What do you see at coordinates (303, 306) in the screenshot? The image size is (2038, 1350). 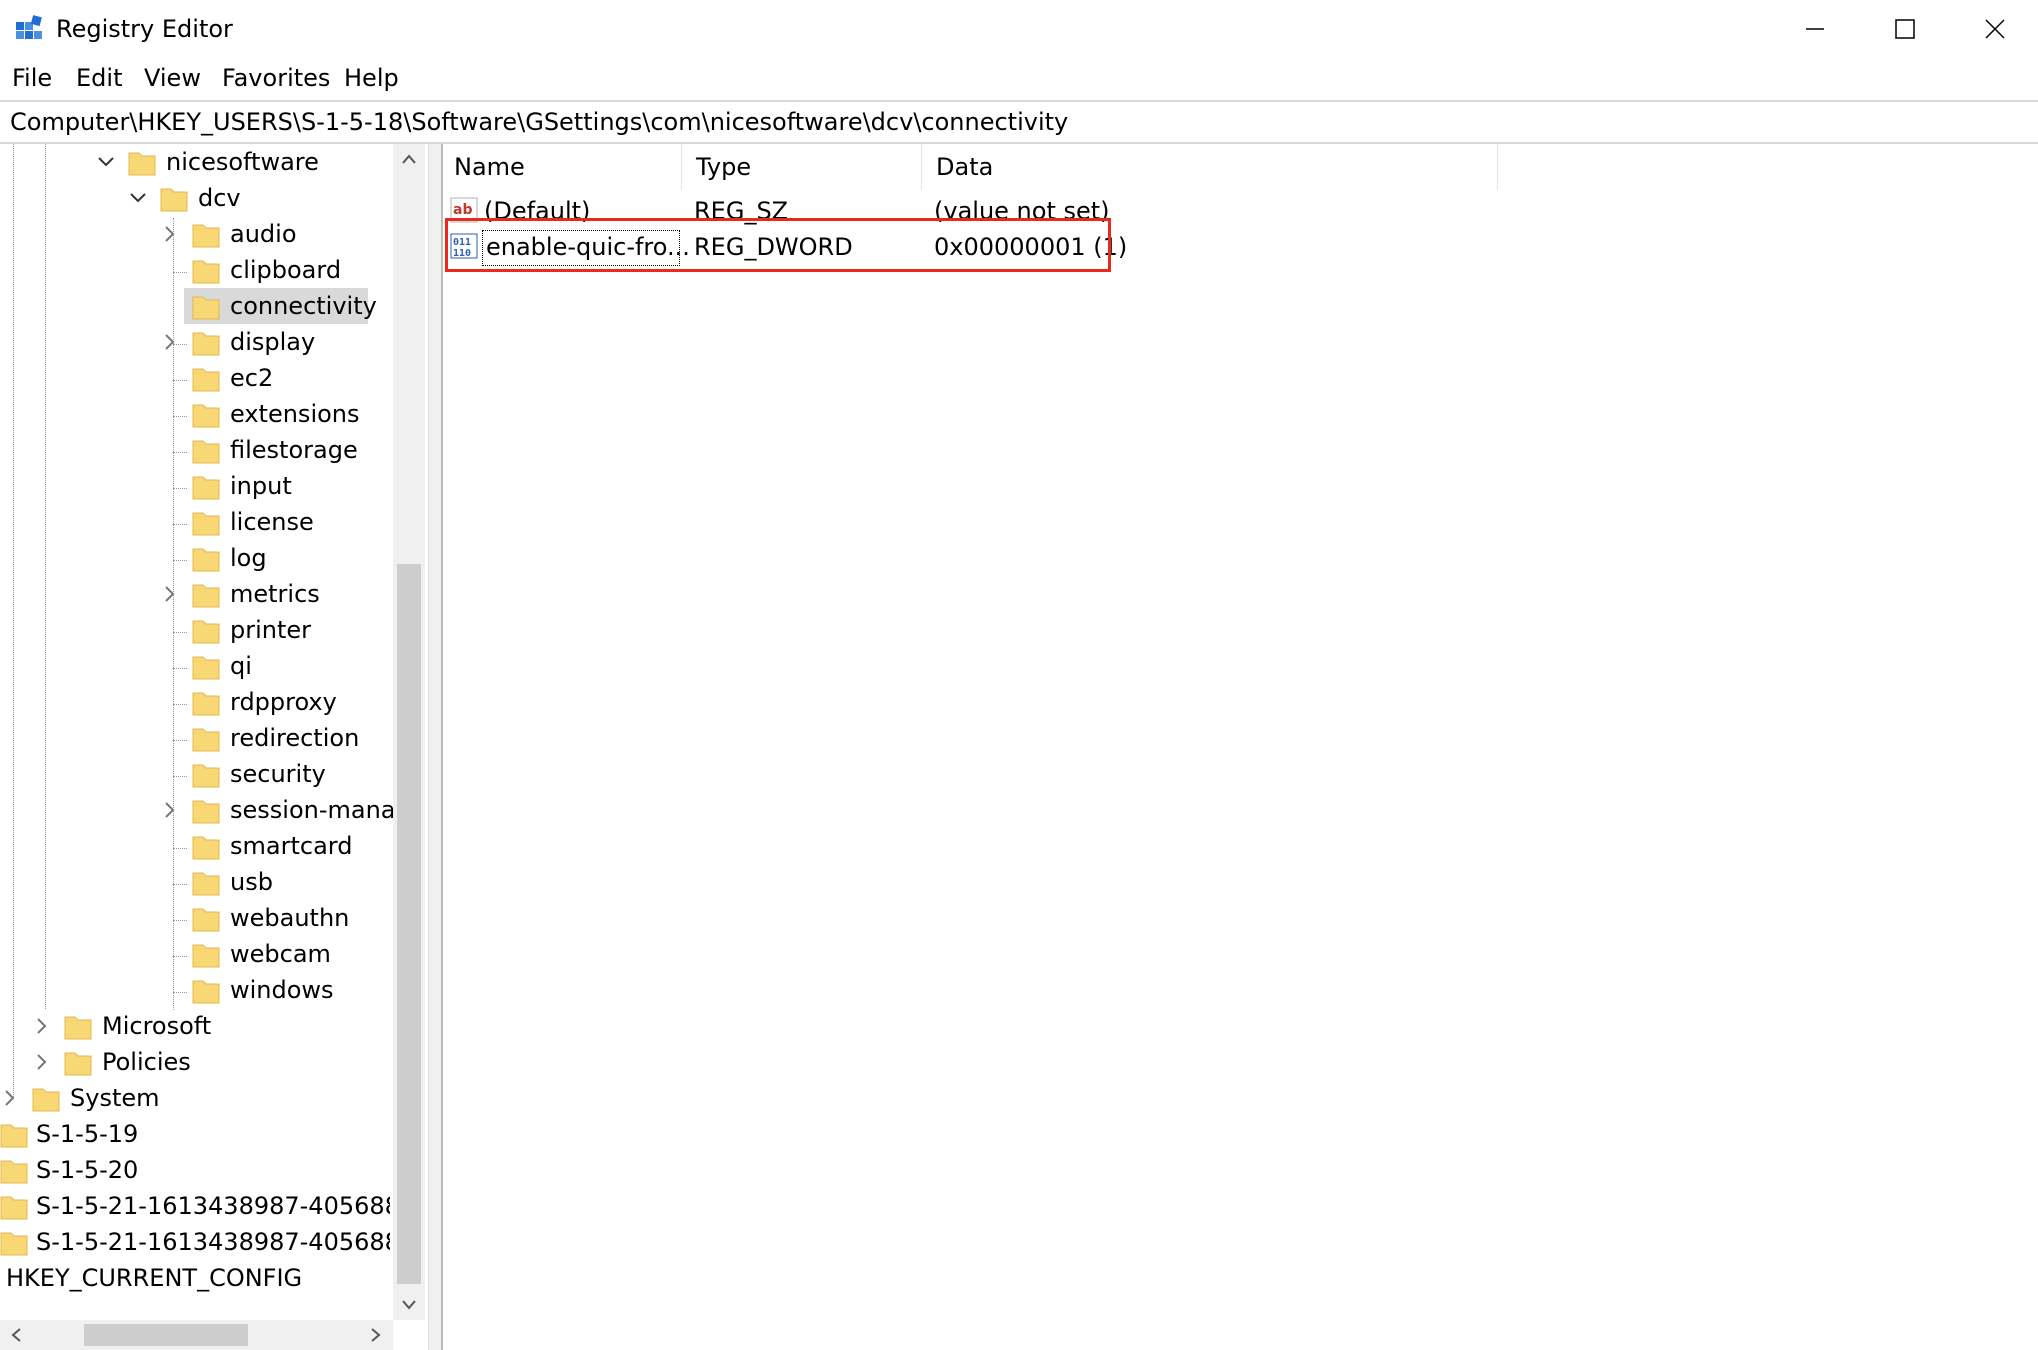 I see `tree-item-label: connectivity` at bounding box center [303, 306].